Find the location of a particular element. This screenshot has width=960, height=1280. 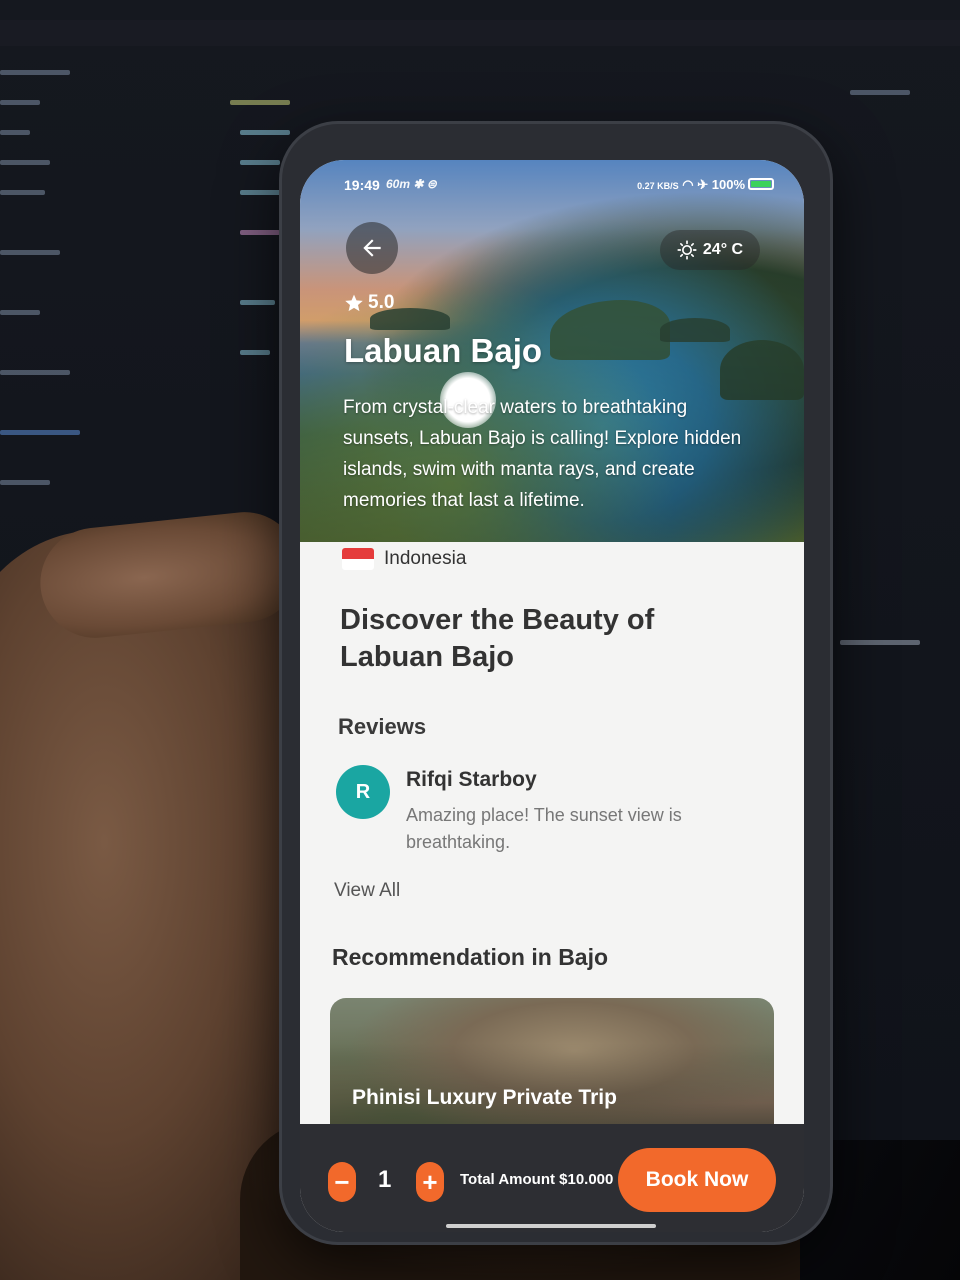

sun-icon is located at coordinates (687, 250).